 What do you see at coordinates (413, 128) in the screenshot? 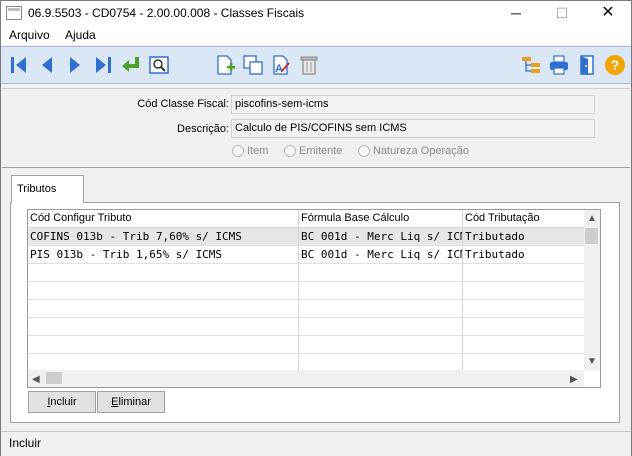
I see `descricao-field: Calculo de PIS/COFINS sem ICMS` at bounding box center [413, 128].